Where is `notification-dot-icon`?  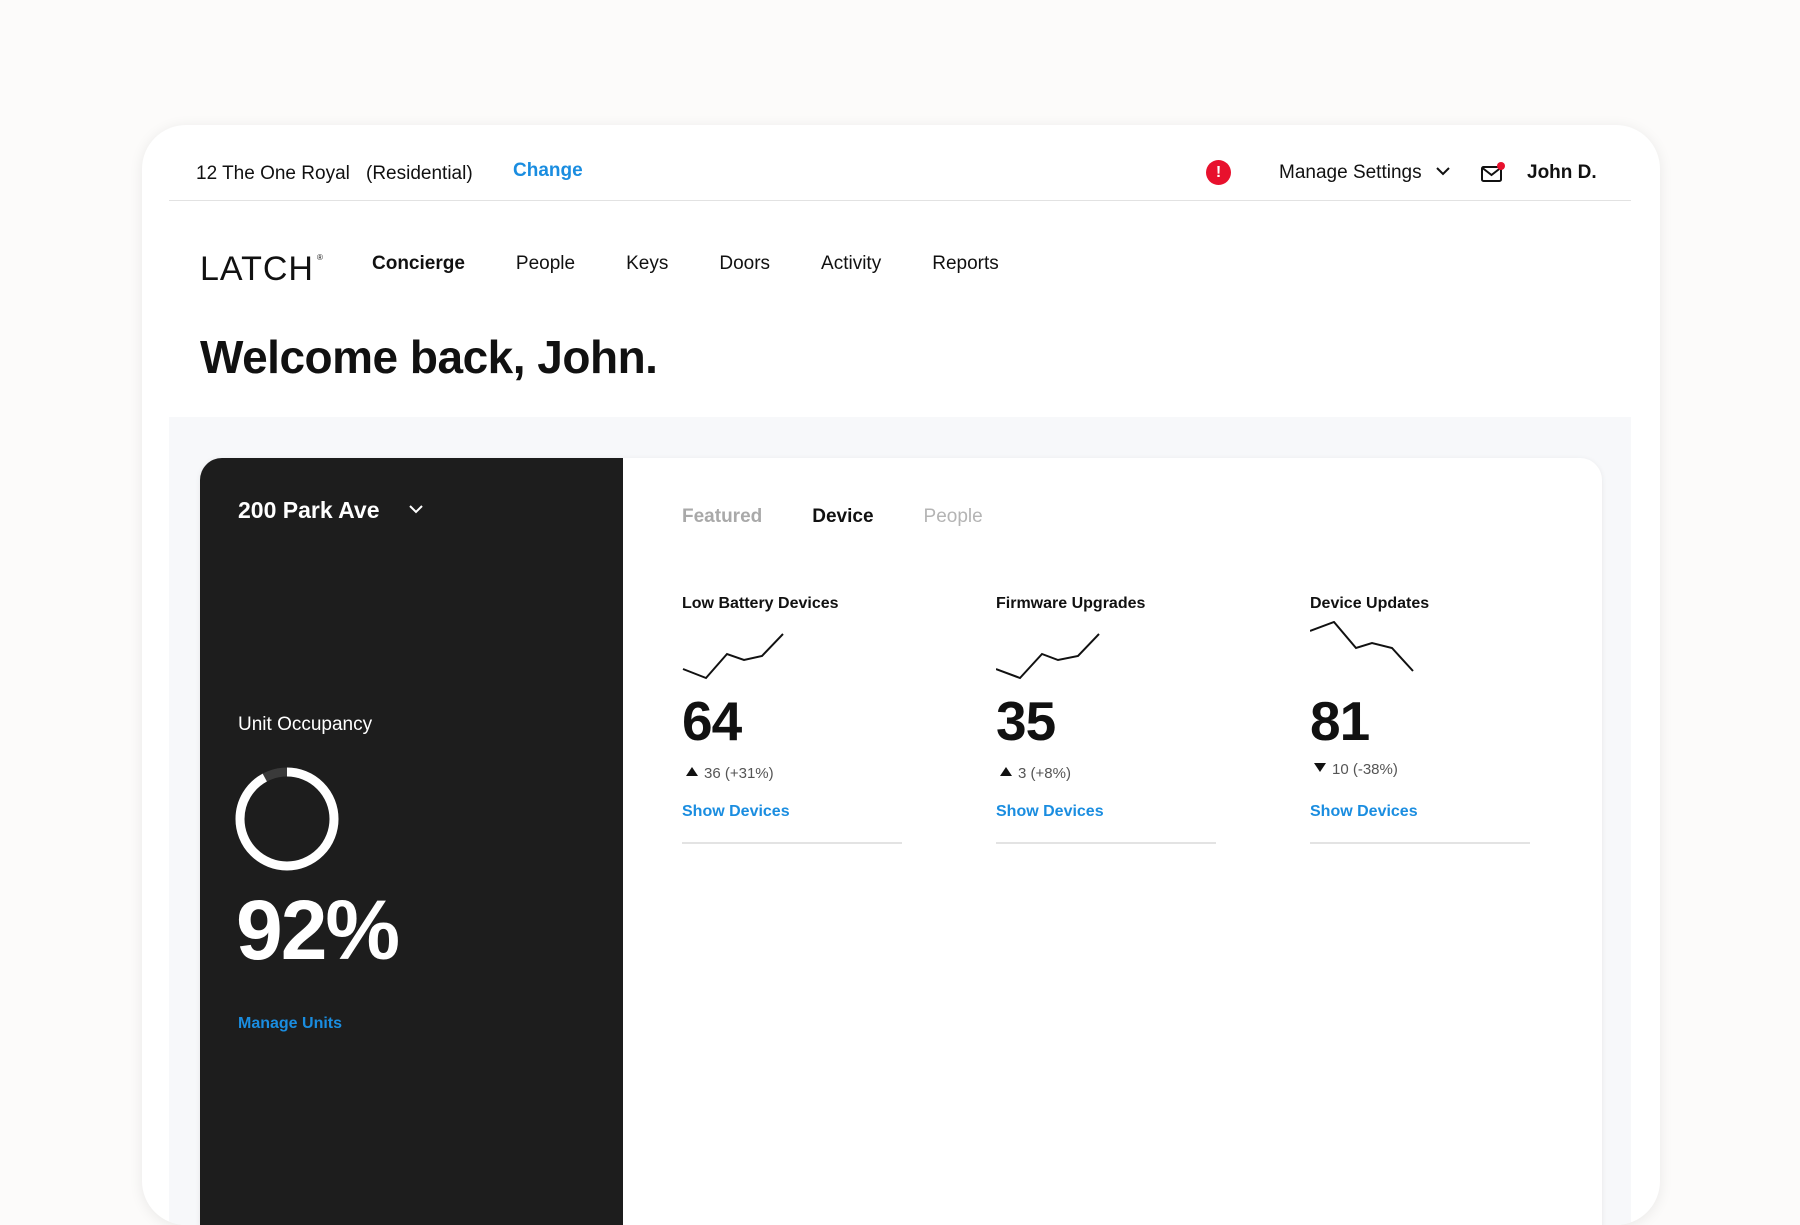
notification-dot-icon is located at coordinates (1501, 166).